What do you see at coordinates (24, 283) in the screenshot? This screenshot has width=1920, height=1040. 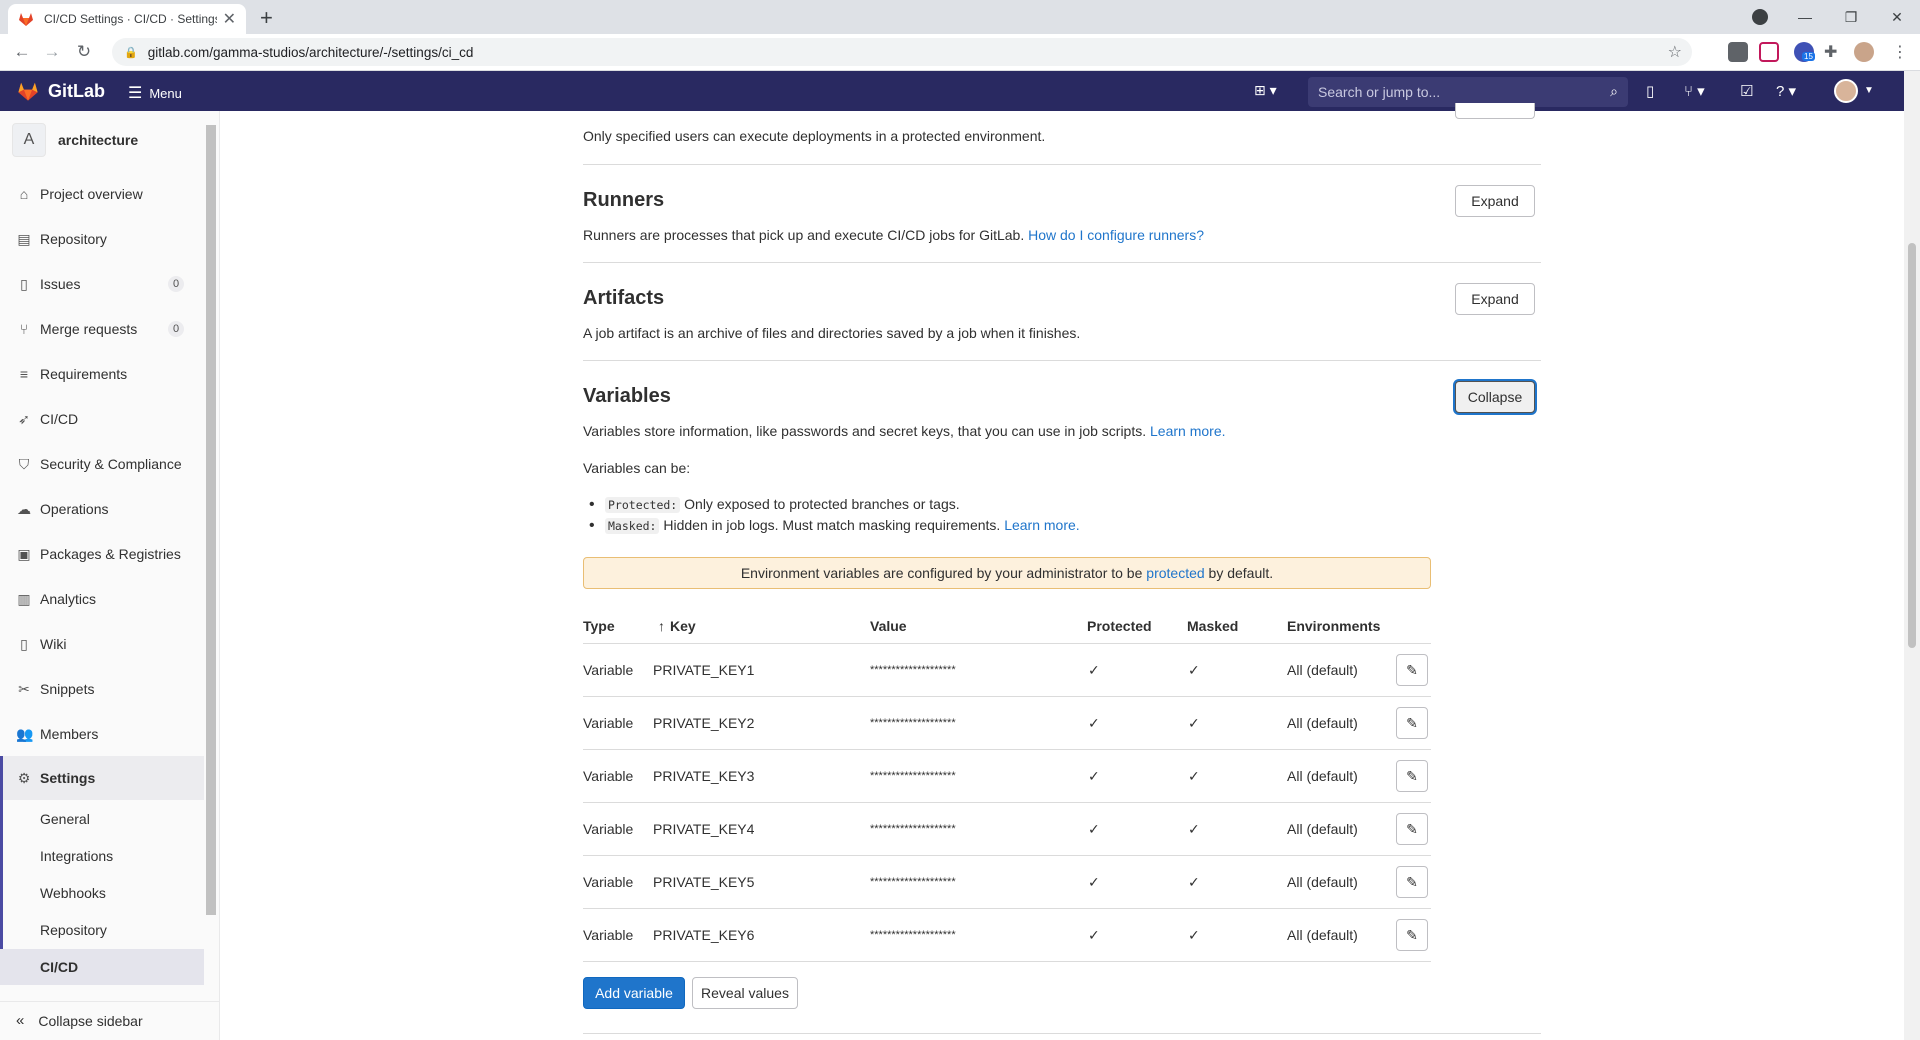 I see `issues-icon: ▯` at bounding box center [24, 283].